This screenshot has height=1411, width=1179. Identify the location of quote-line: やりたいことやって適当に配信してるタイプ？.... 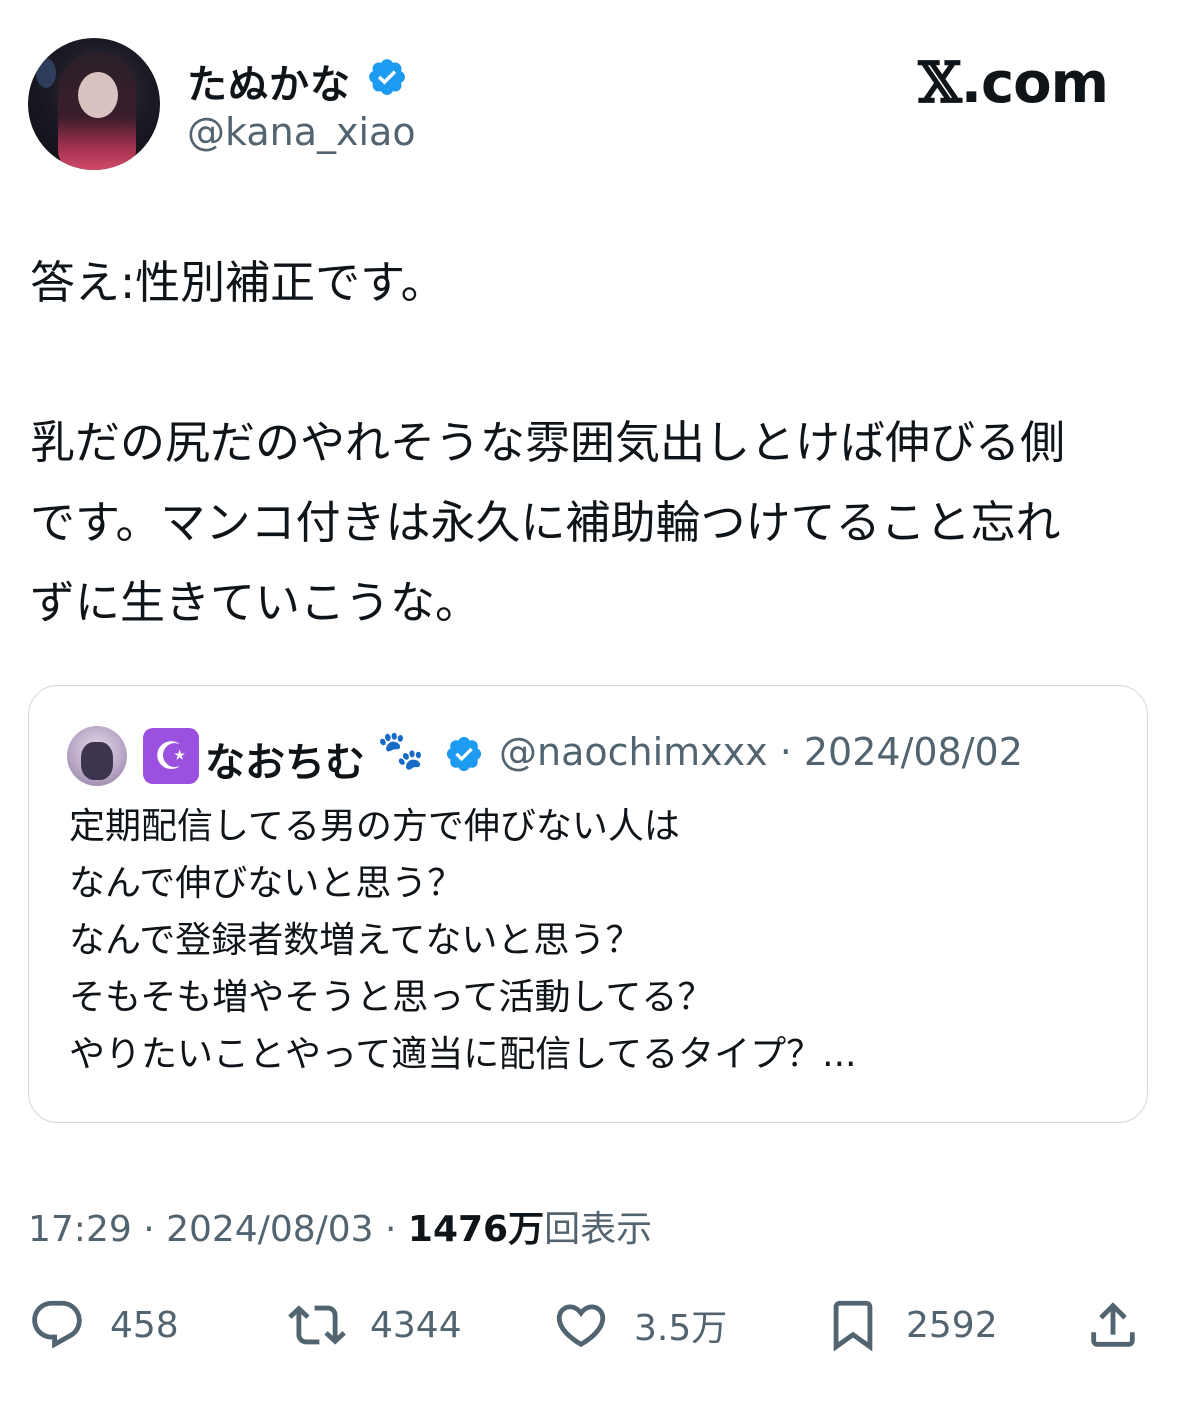
(463, 1054).